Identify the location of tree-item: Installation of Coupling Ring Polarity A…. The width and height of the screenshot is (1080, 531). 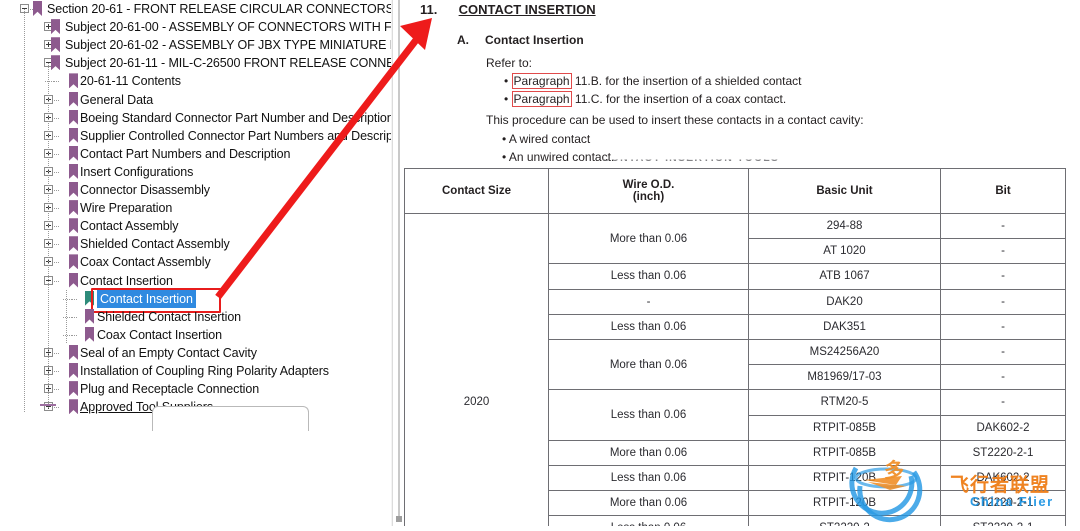
(196, 371).